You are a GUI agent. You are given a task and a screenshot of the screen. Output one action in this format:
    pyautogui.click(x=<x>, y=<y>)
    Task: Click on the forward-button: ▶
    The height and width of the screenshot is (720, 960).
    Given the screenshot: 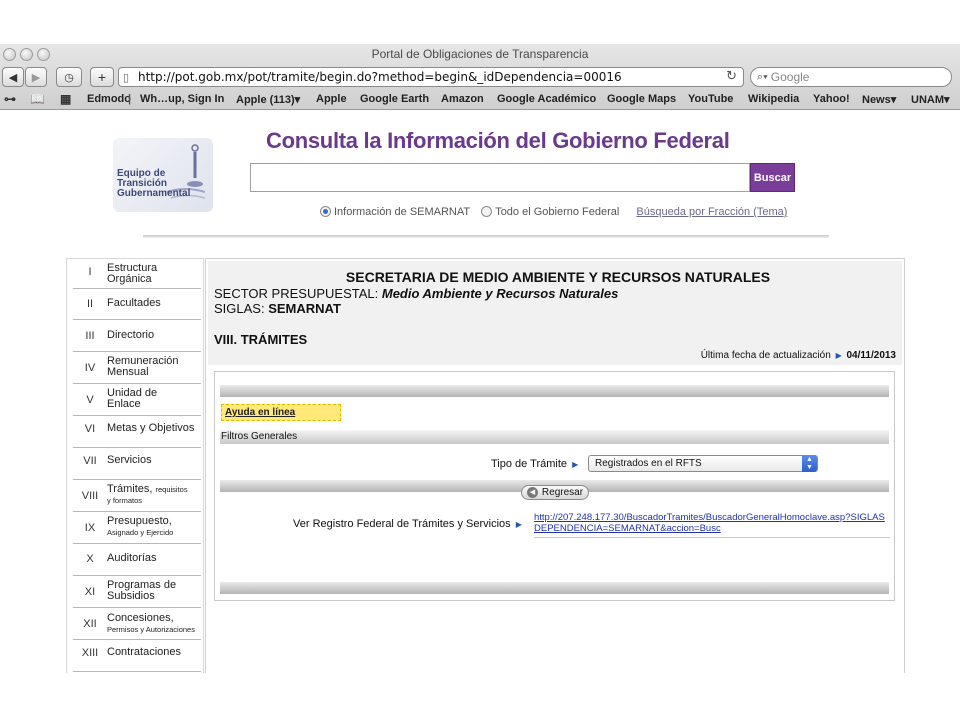 What is the action you would take?
    pyautogui.click(x=36, y=77)
    